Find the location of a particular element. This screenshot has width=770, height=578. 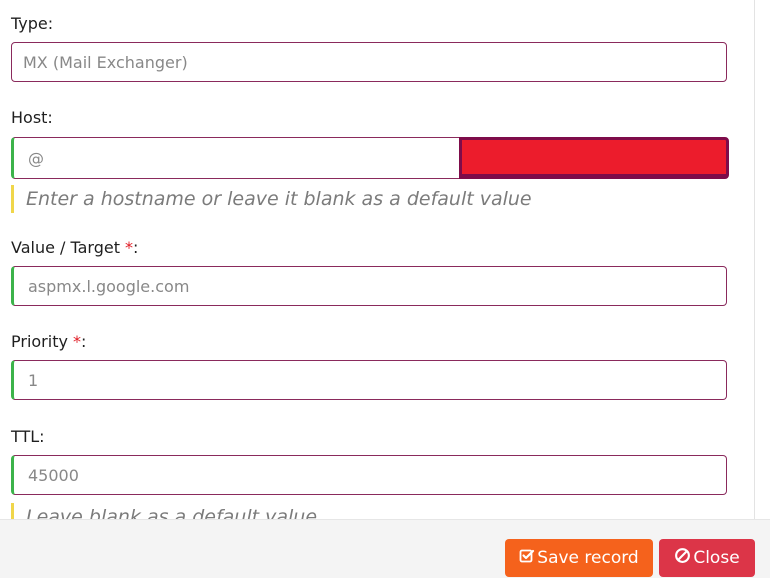

host-domain-suffix-redacted is located at coordinates (594, 158).